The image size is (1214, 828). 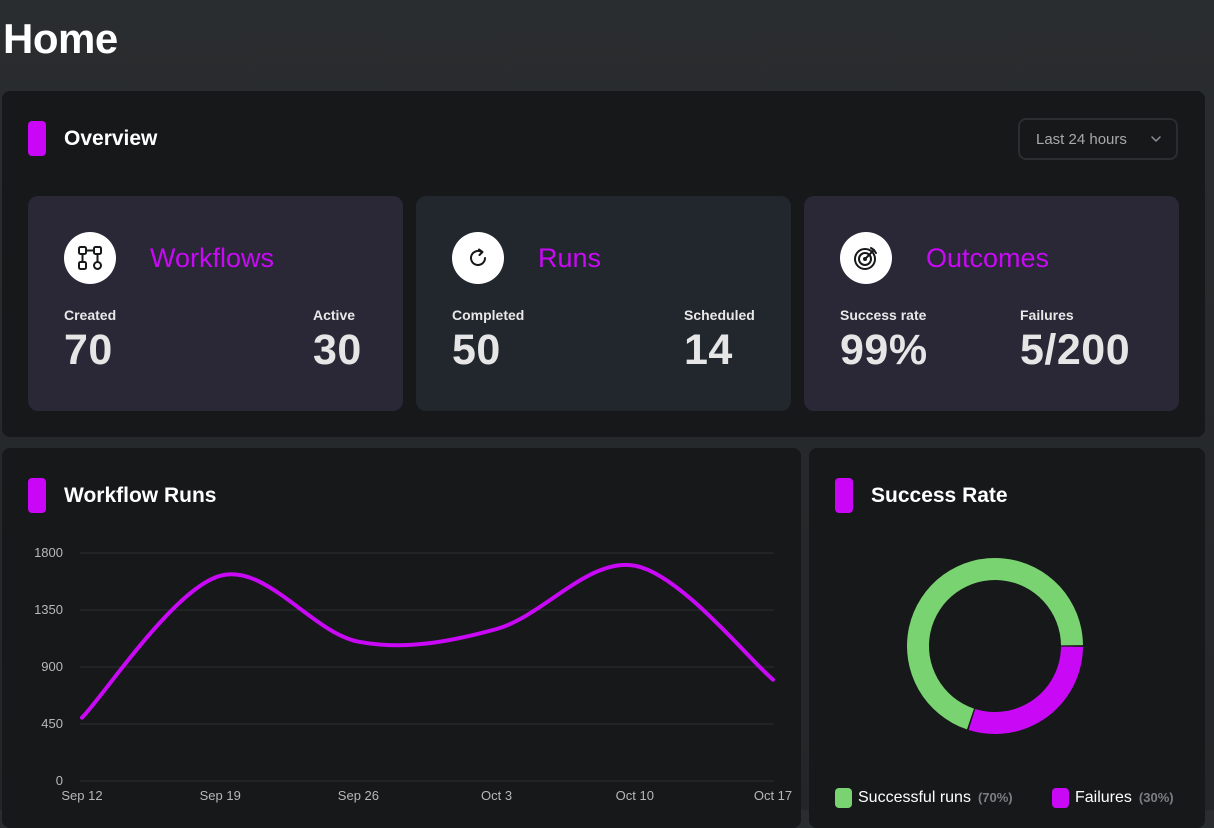 What do you see at coordinates (220, 795) in the screenshot?
I see `x-tick-label: Sep 19` at bounding box center [220, 795].